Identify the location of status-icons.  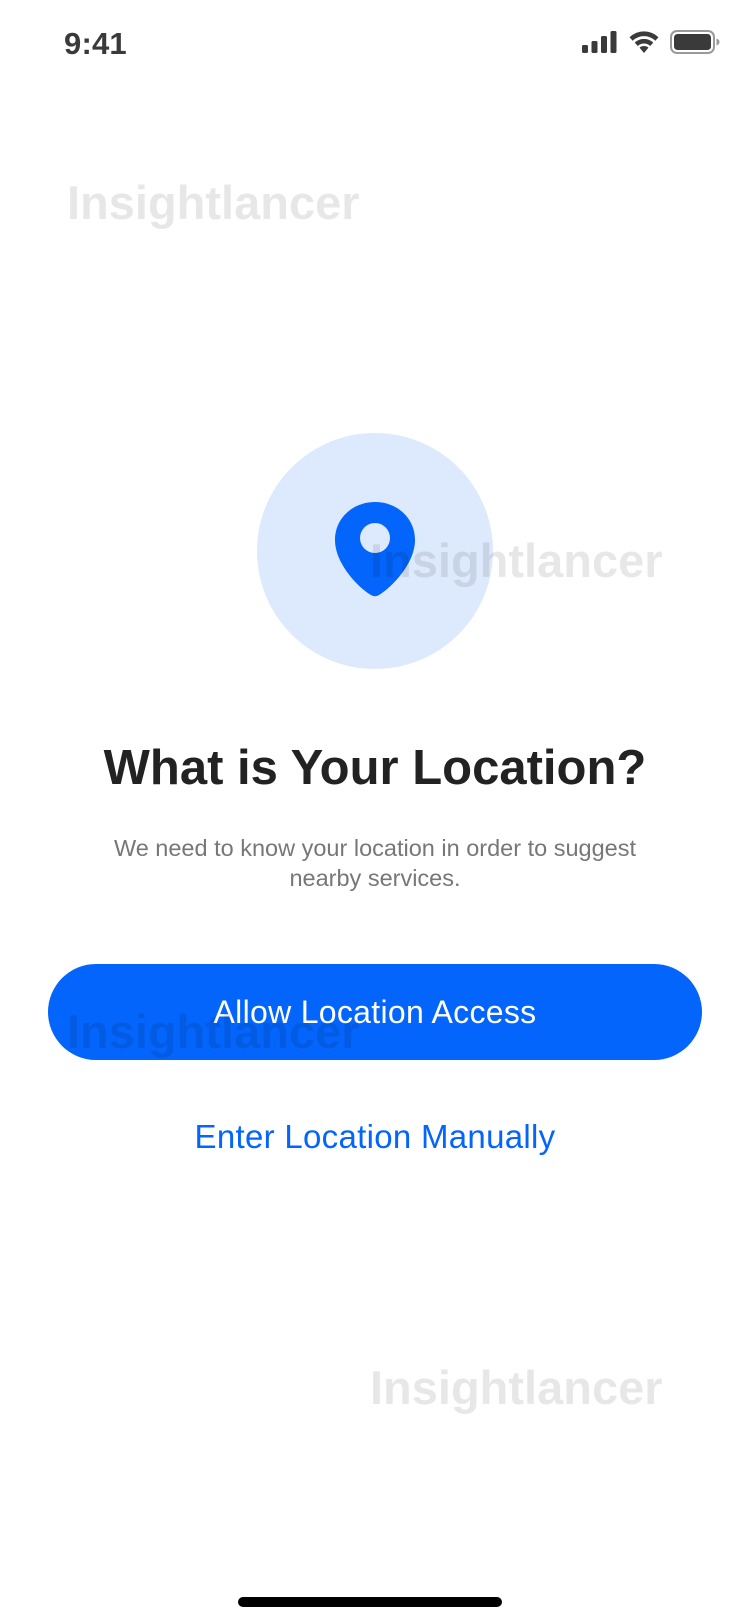
(651, 44).